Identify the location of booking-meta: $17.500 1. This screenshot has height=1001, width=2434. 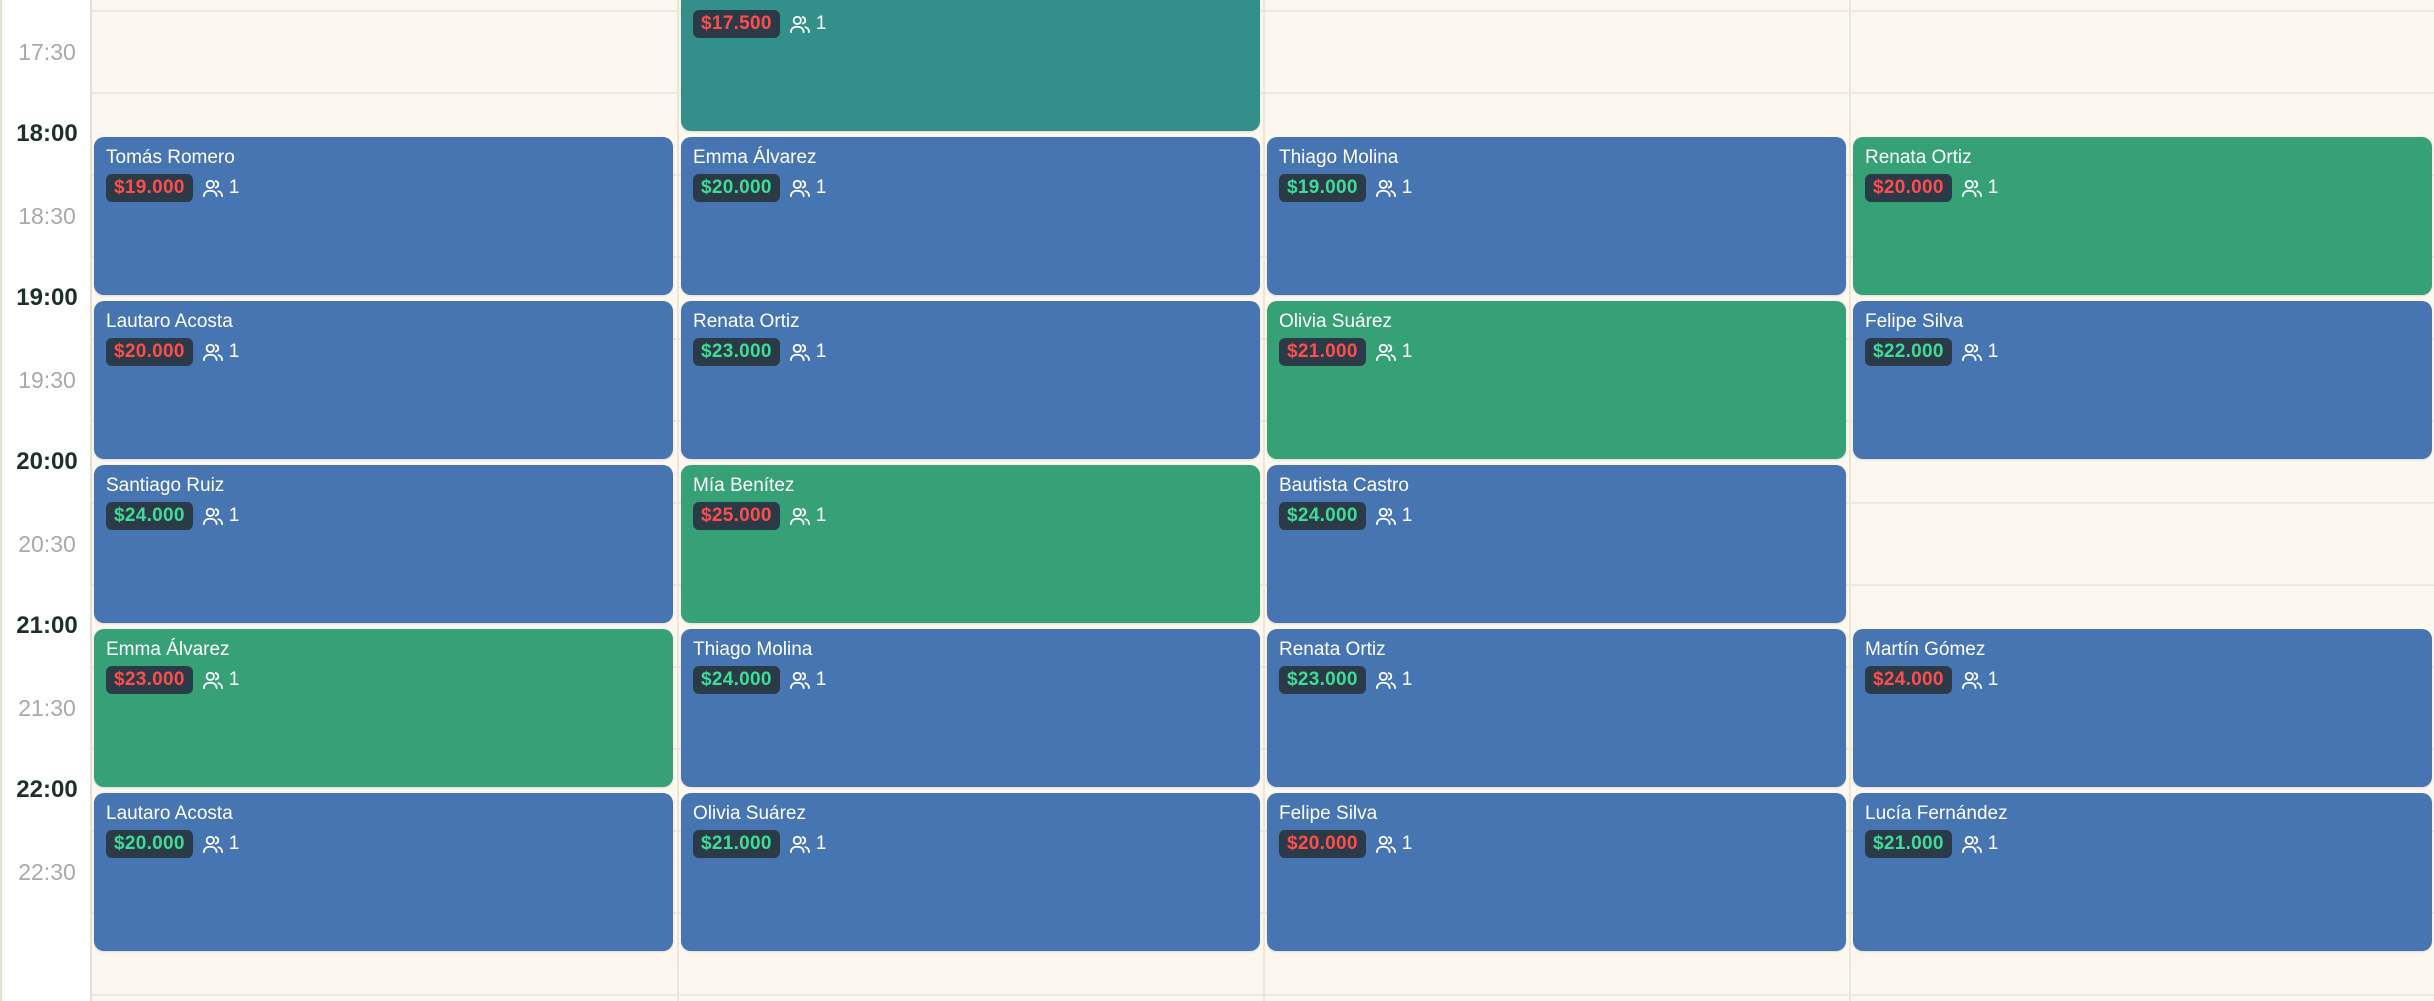
(970, 24).